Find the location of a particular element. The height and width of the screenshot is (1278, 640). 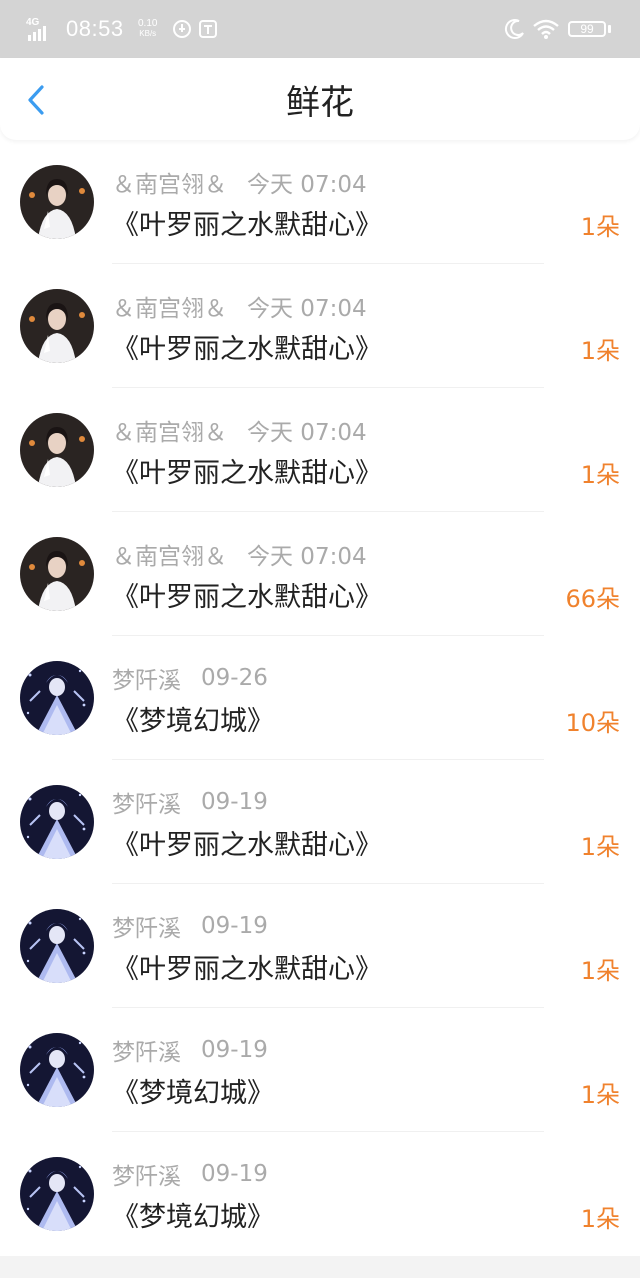

item-time: 09-26 is located at coordinates (234, 678).